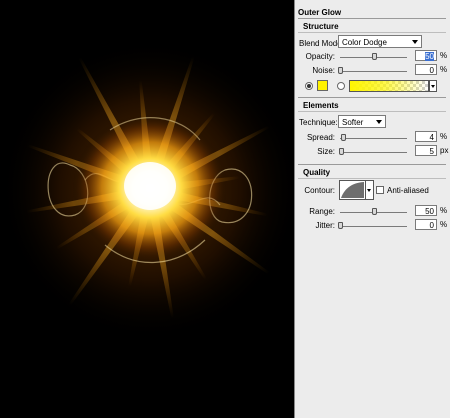 The width and height of the screenshot is (450, 418). I want to click on spread-unit: %, so click(444, 136).